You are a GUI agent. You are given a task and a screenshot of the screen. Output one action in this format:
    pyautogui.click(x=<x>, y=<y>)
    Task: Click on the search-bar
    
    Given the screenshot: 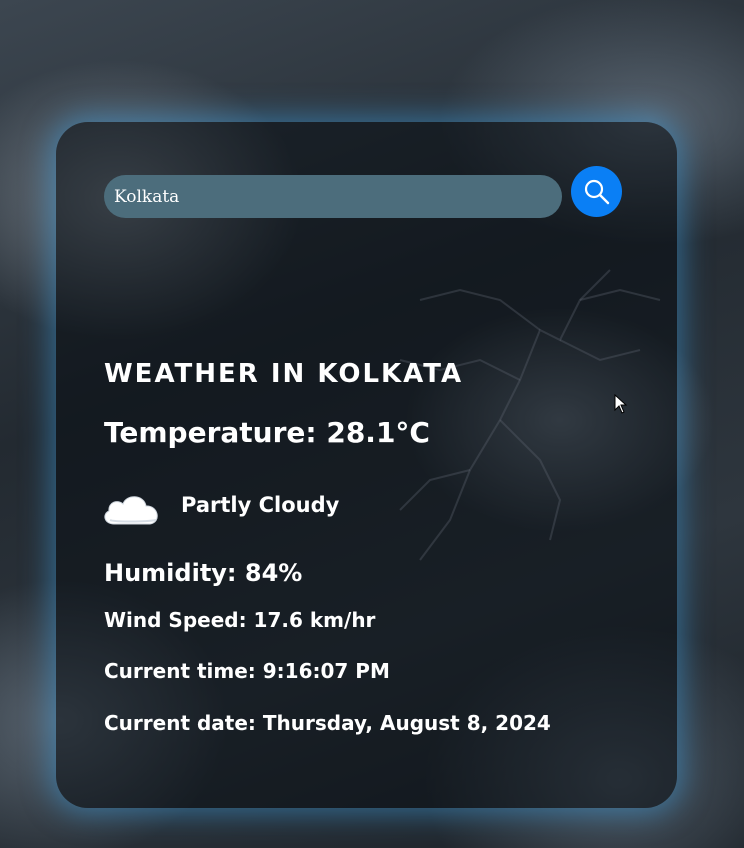 What is the action you would take?
    pyautogui.click(x=363, y=191)
    